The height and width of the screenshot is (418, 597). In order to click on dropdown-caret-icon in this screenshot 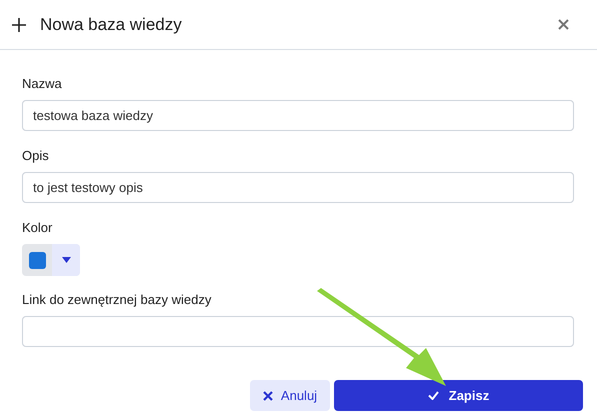, I will do `click(66, 260)`.